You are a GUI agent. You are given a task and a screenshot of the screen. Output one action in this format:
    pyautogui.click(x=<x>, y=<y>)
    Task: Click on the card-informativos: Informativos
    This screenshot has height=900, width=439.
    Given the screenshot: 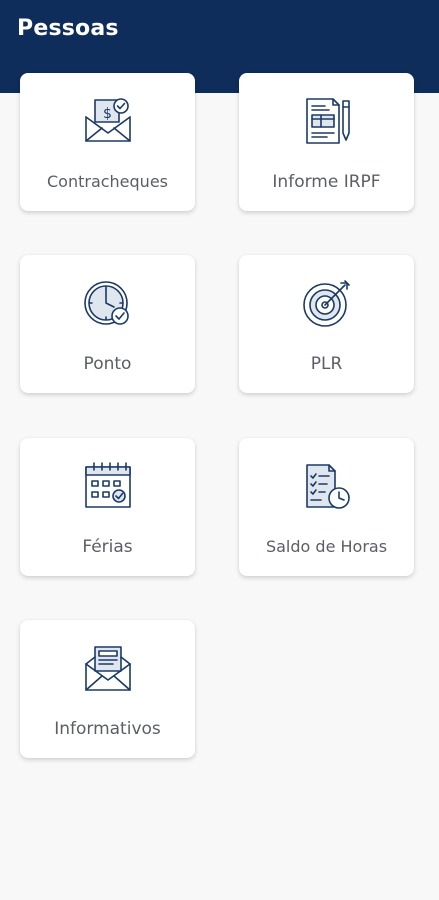 What is the action you would take?
    pyautogui.click(x=107, y=689)
    